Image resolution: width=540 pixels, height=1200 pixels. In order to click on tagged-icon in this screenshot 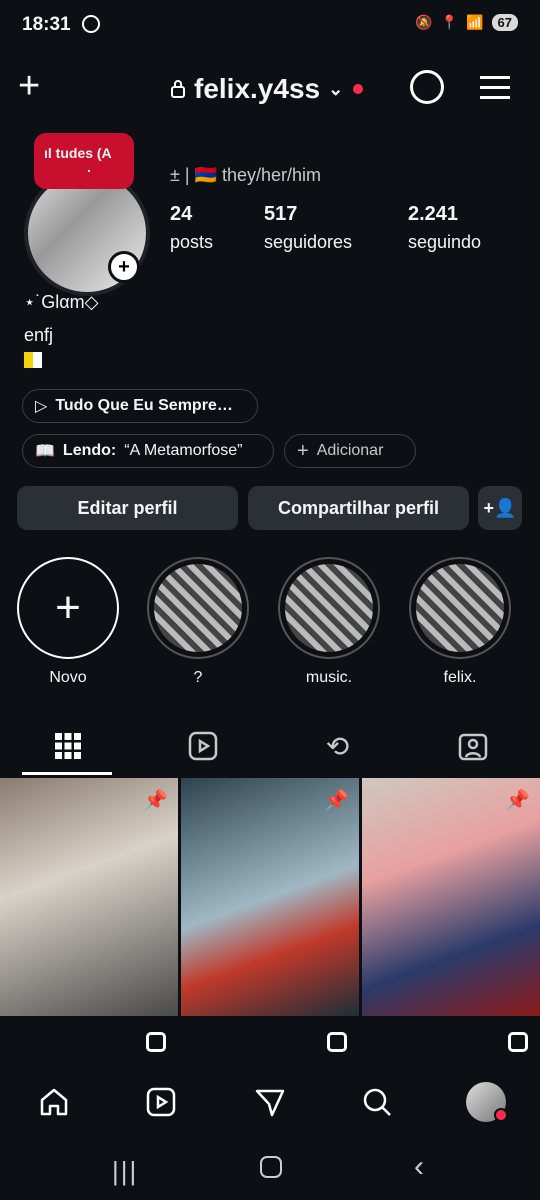, I will do `click(472, 747)`.